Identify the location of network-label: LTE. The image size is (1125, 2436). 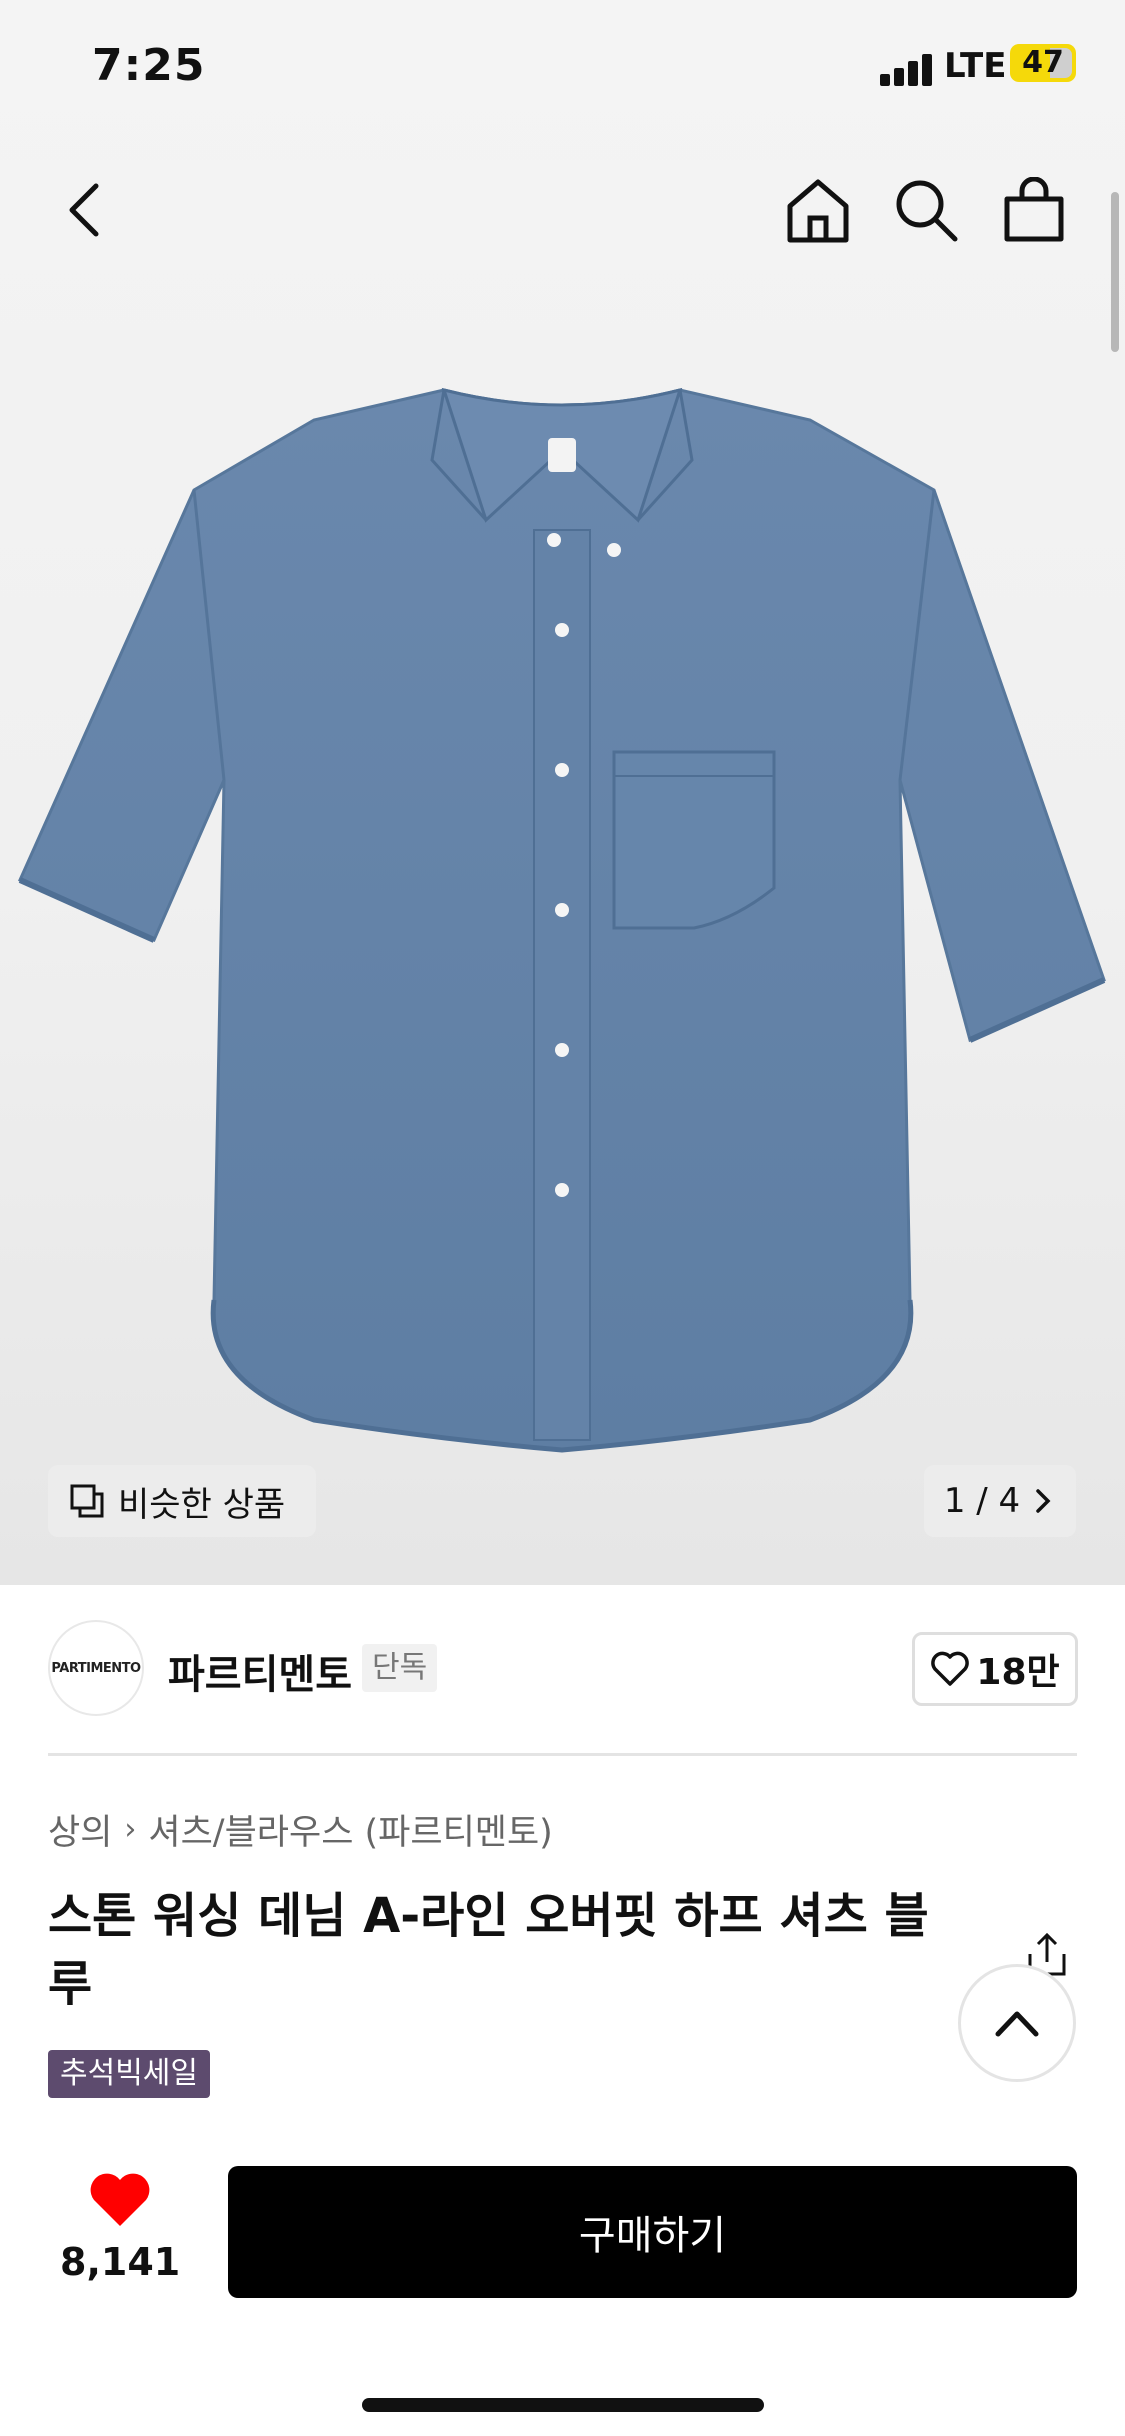
(975, 66).